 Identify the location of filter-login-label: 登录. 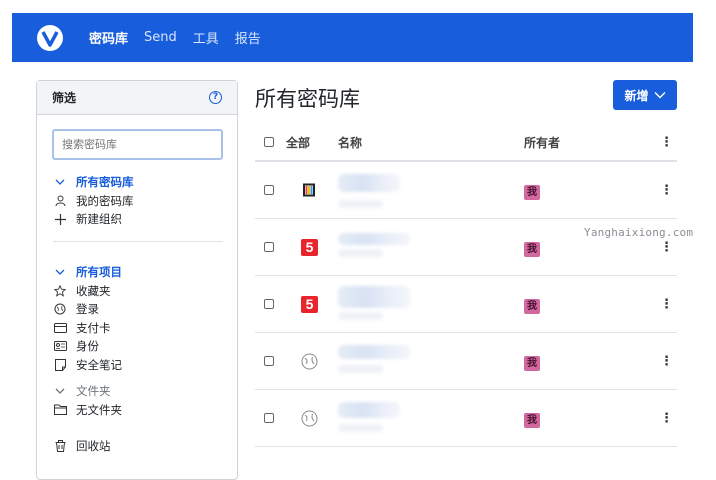
(87, 309).